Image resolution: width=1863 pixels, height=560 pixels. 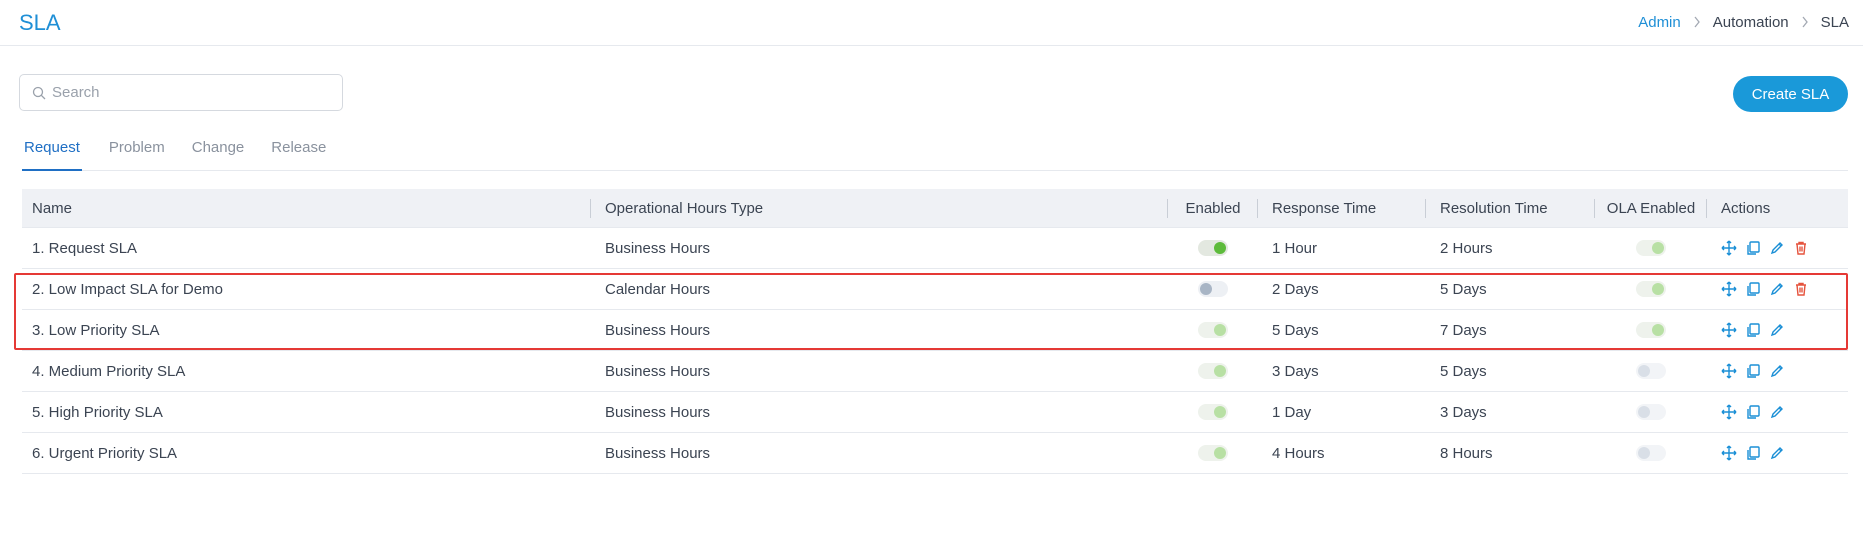 I want to click on header-bar: SLA Admin Automation SLA, so click(x=931, y=23).